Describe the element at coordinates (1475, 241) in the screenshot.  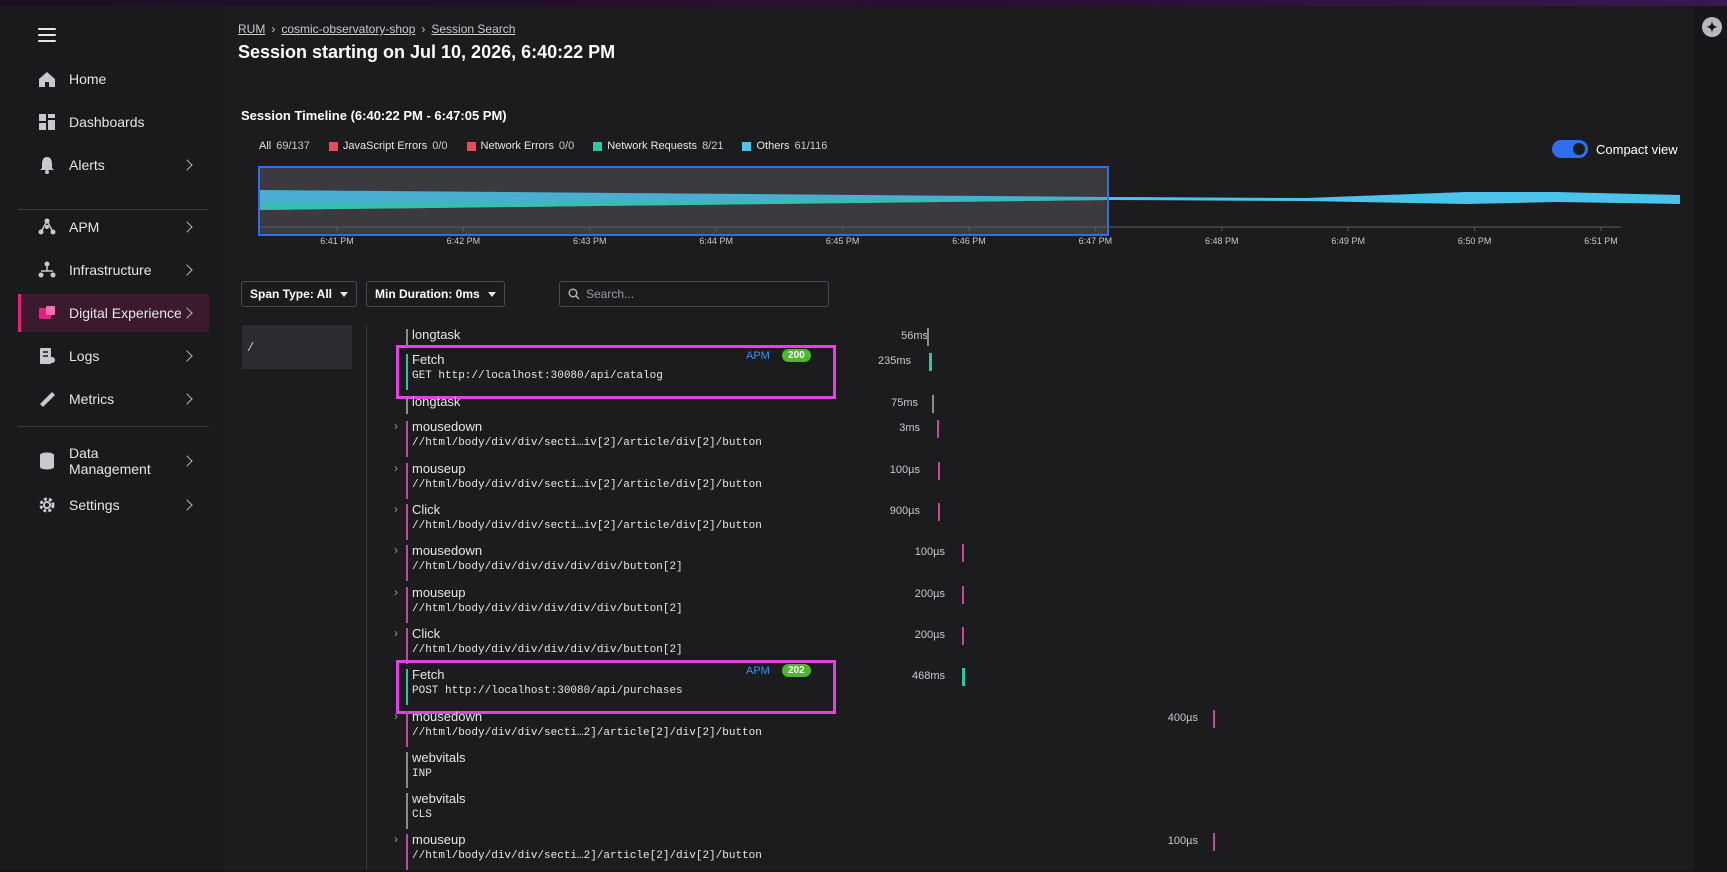
I see `timeline-tick-label: 6:50 PM` at that location.